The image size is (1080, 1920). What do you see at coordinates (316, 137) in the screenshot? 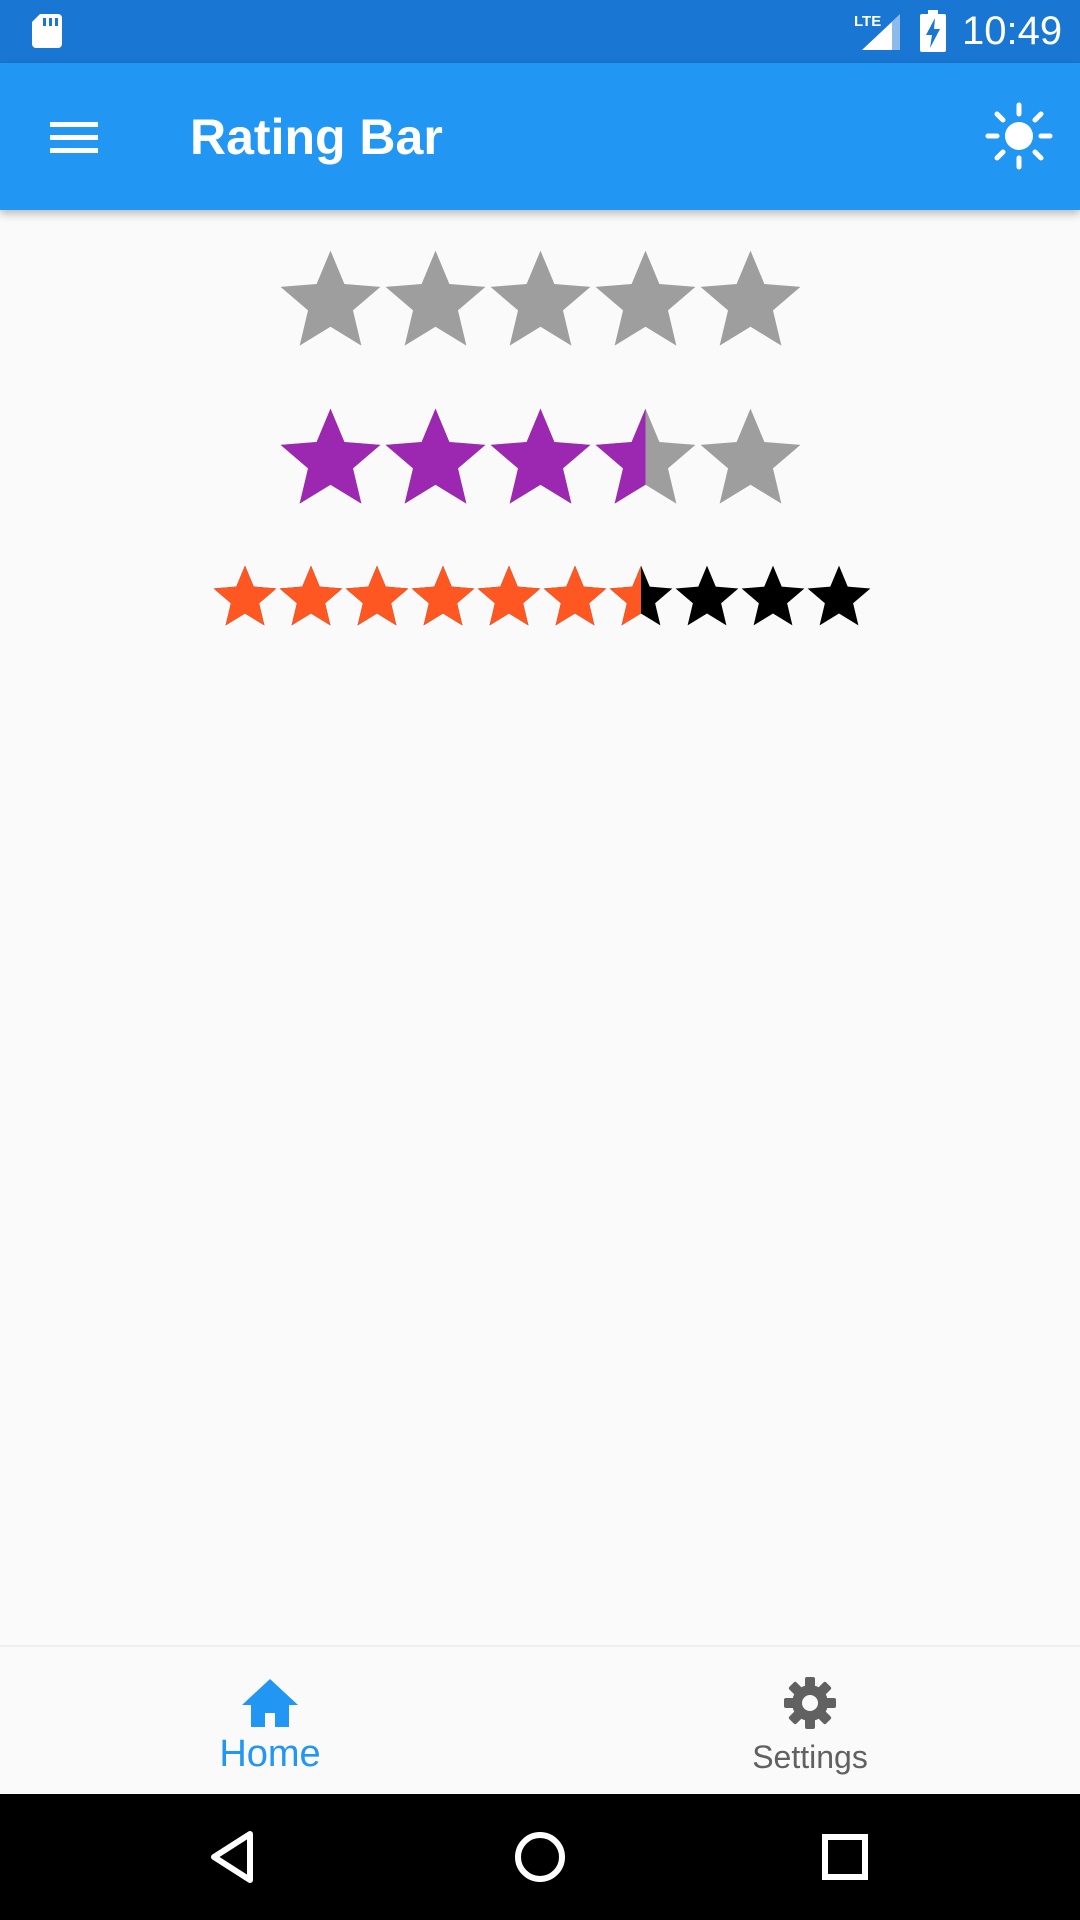
I see `page-title: Rating Bar` at bounding box center [316, 137].